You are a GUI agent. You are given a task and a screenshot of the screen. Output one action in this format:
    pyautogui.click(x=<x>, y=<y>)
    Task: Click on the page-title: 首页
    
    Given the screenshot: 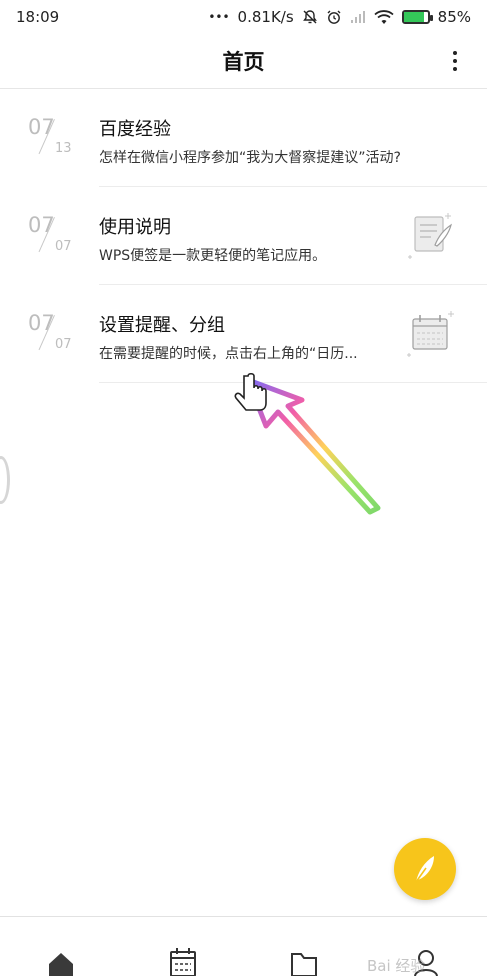 What is the action you would take?
    pyautogui.click(x=243, y=62)
    